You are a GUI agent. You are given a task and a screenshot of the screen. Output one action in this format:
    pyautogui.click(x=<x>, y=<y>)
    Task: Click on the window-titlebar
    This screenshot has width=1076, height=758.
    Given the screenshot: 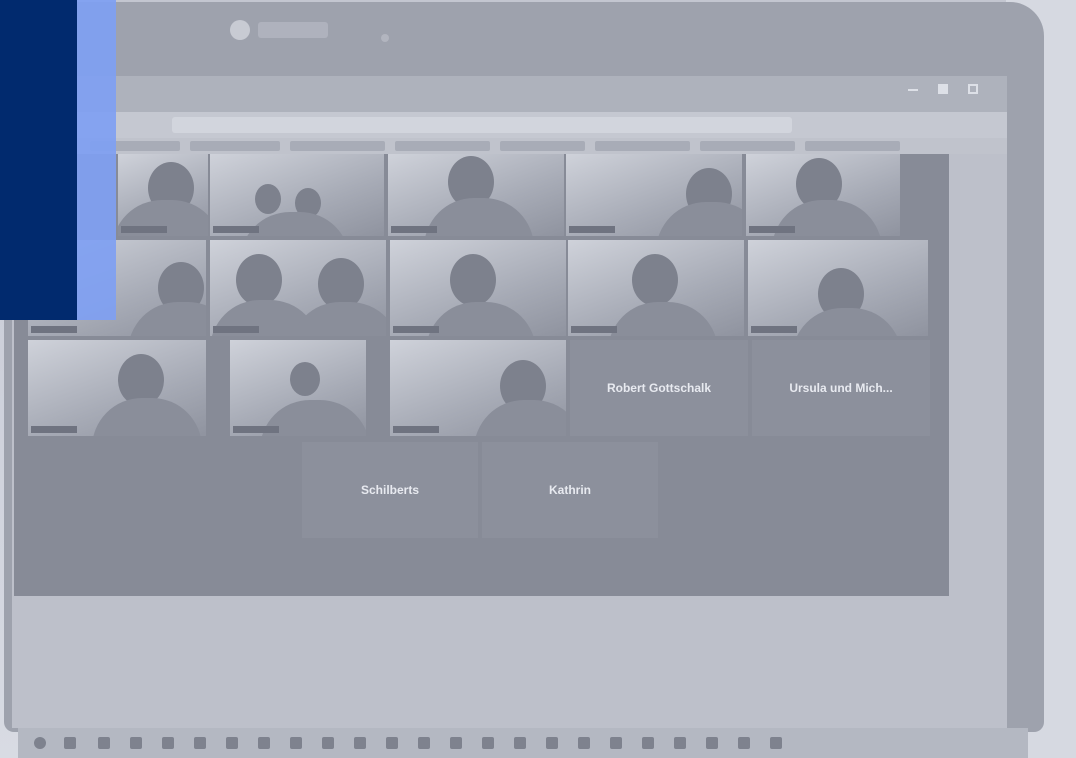 What is the action you would take?
    pyautogui.click(x=509, y=94)
    